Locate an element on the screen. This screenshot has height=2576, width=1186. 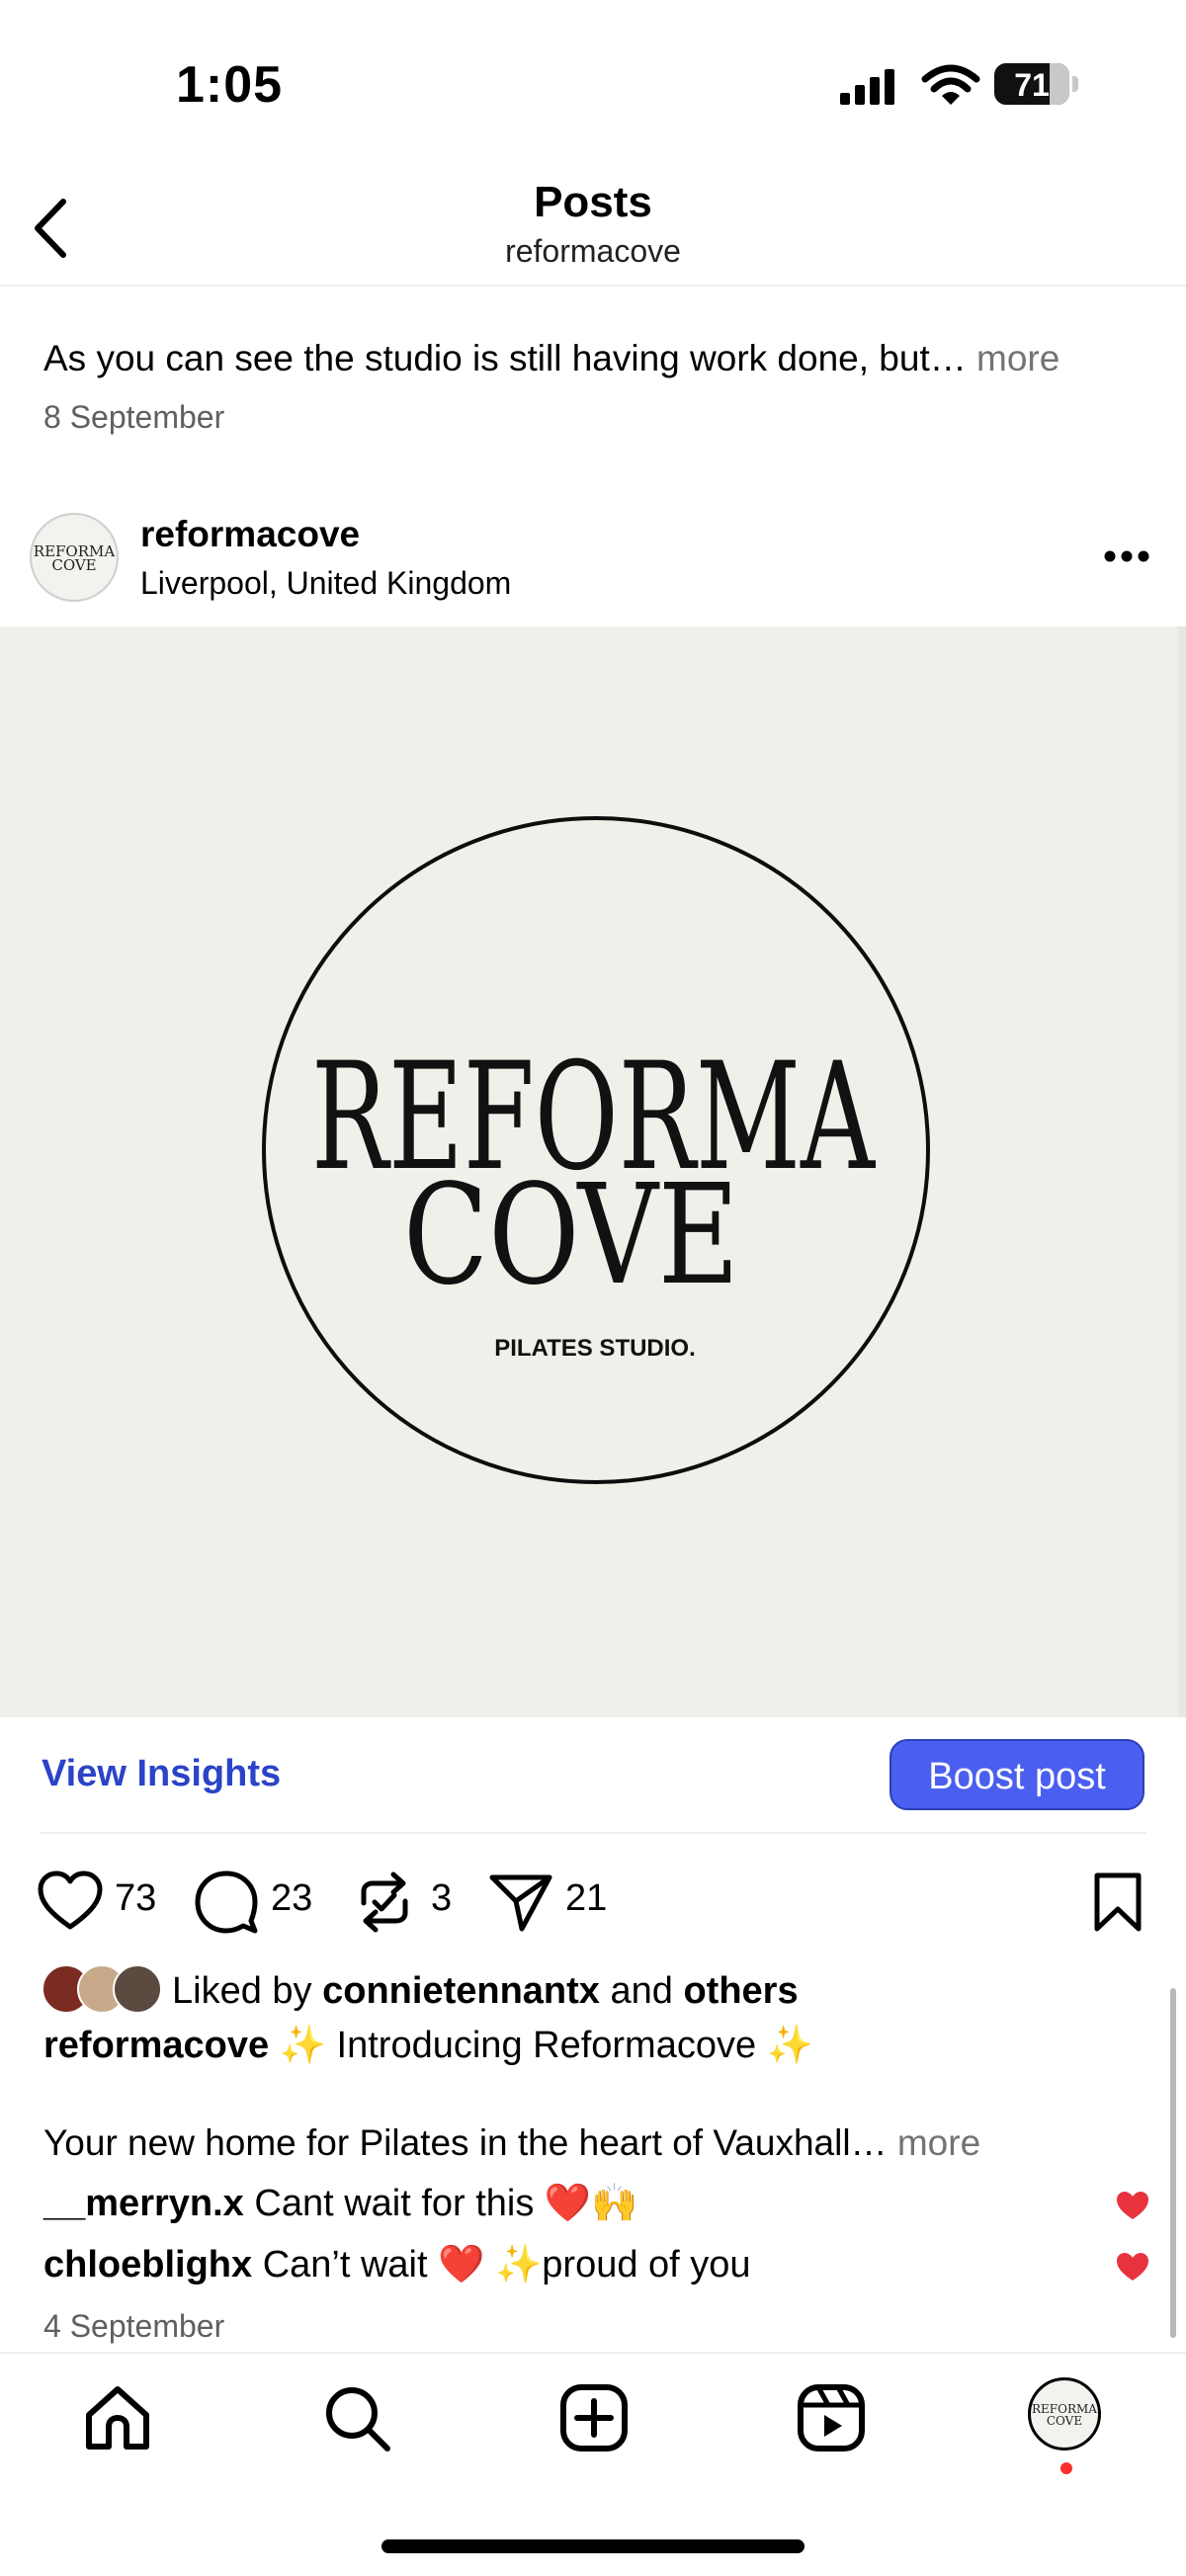
header-divider is located at coordinates (593, 286).